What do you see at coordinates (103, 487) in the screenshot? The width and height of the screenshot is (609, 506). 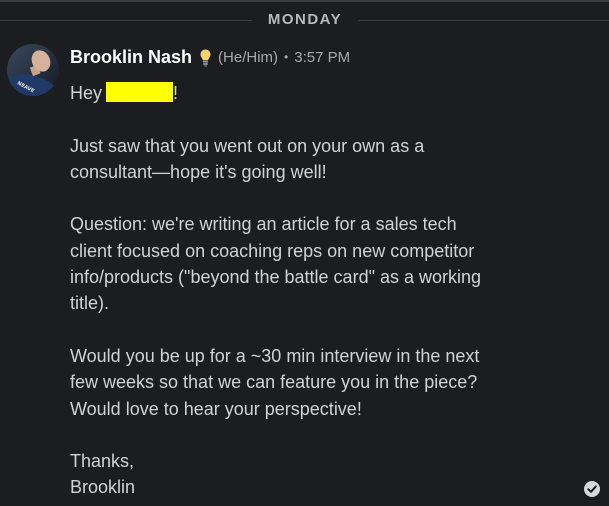 I see `text-line: Brooklin` at bounding box center [103, 487].